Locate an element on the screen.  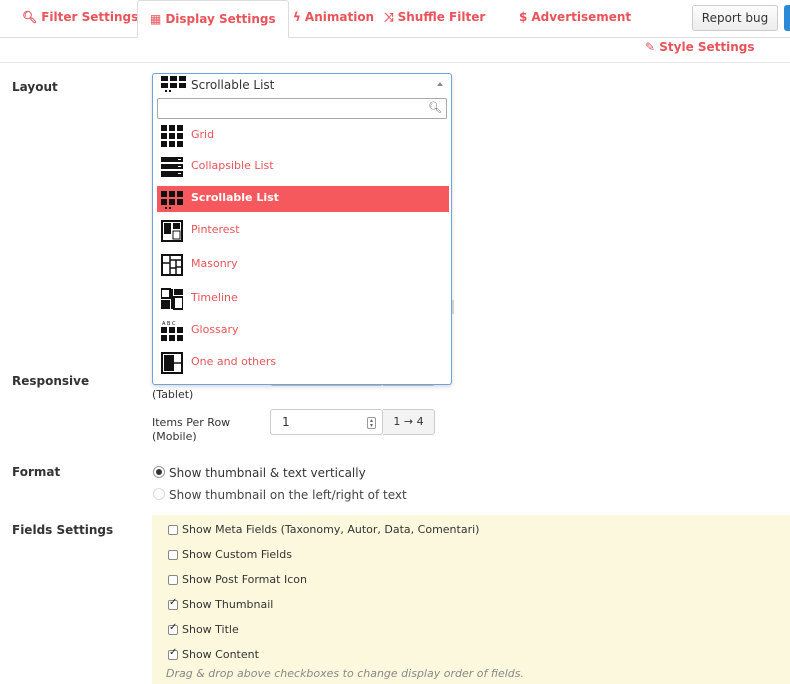
post-format-icon-label: Show Post Format Icon is located at coordinates (244, 579).